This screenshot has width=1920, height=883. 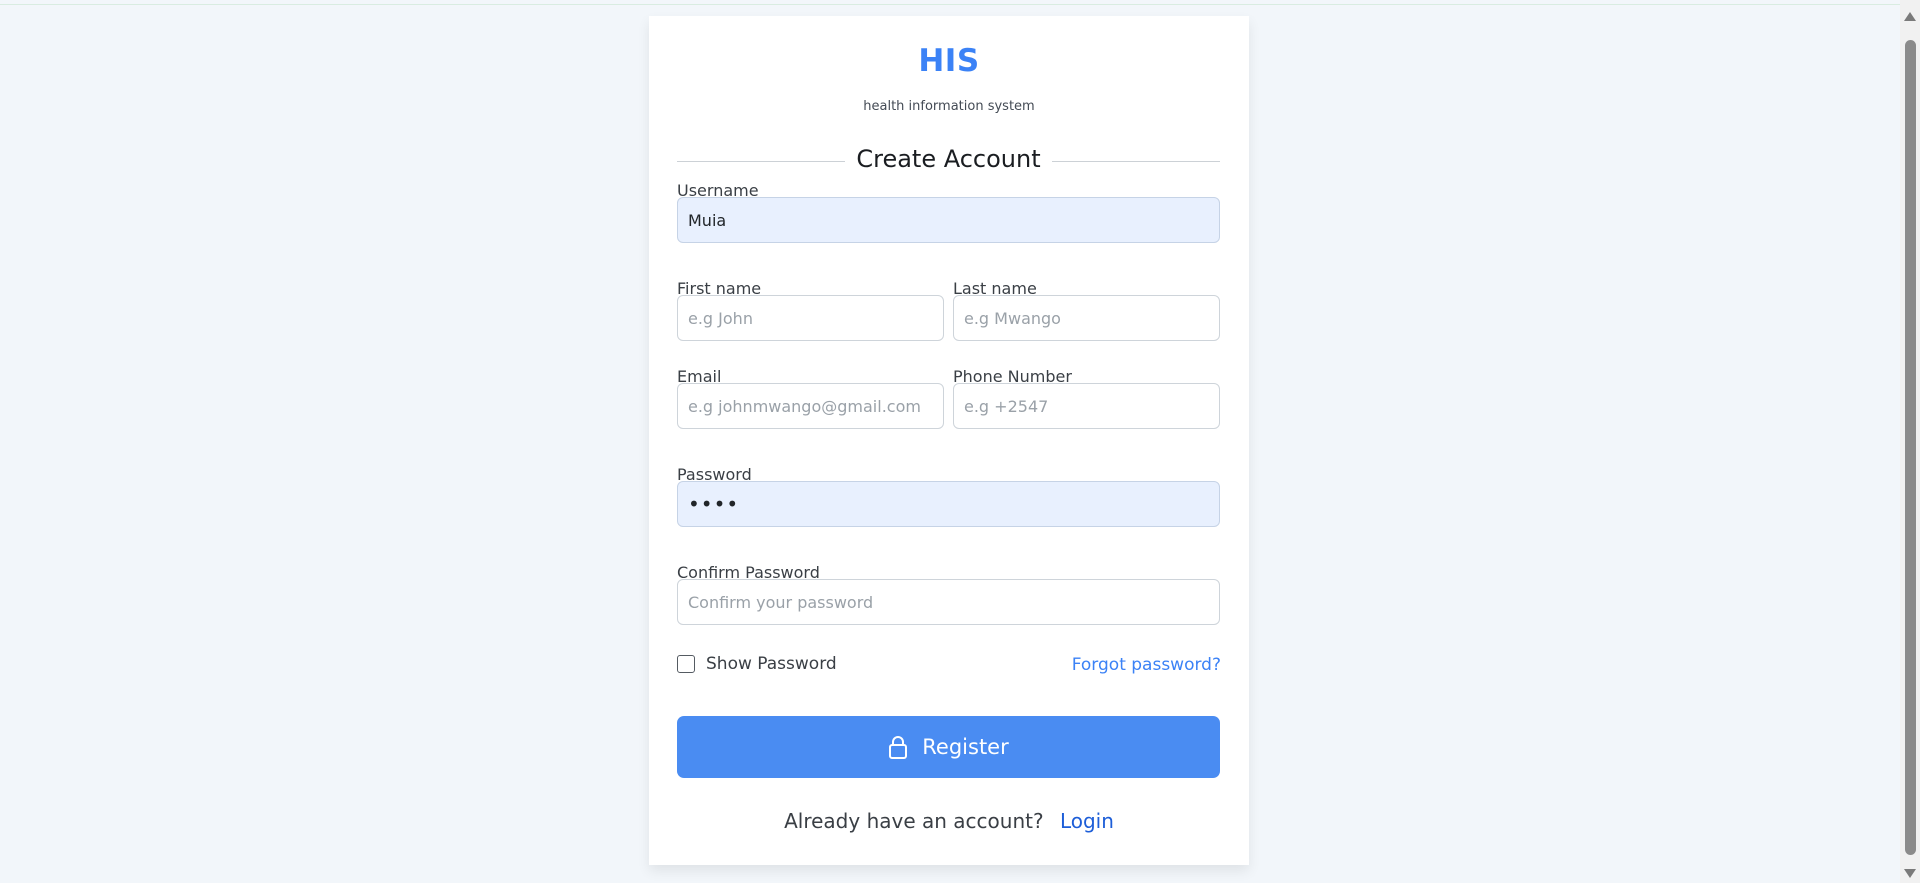 I want to click on confirm-password-input, so click(x=948, y=602).